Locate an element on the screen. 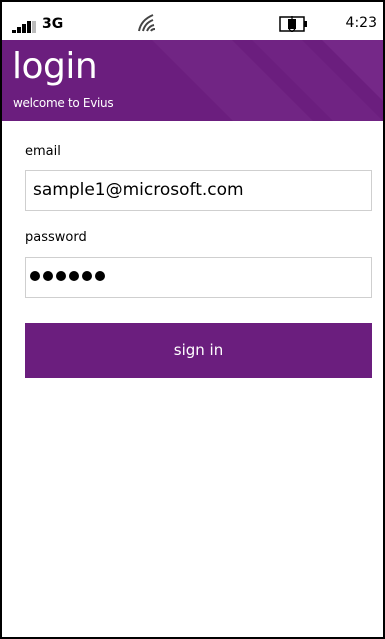  wifi-icon is located at coordinates (147, 23).